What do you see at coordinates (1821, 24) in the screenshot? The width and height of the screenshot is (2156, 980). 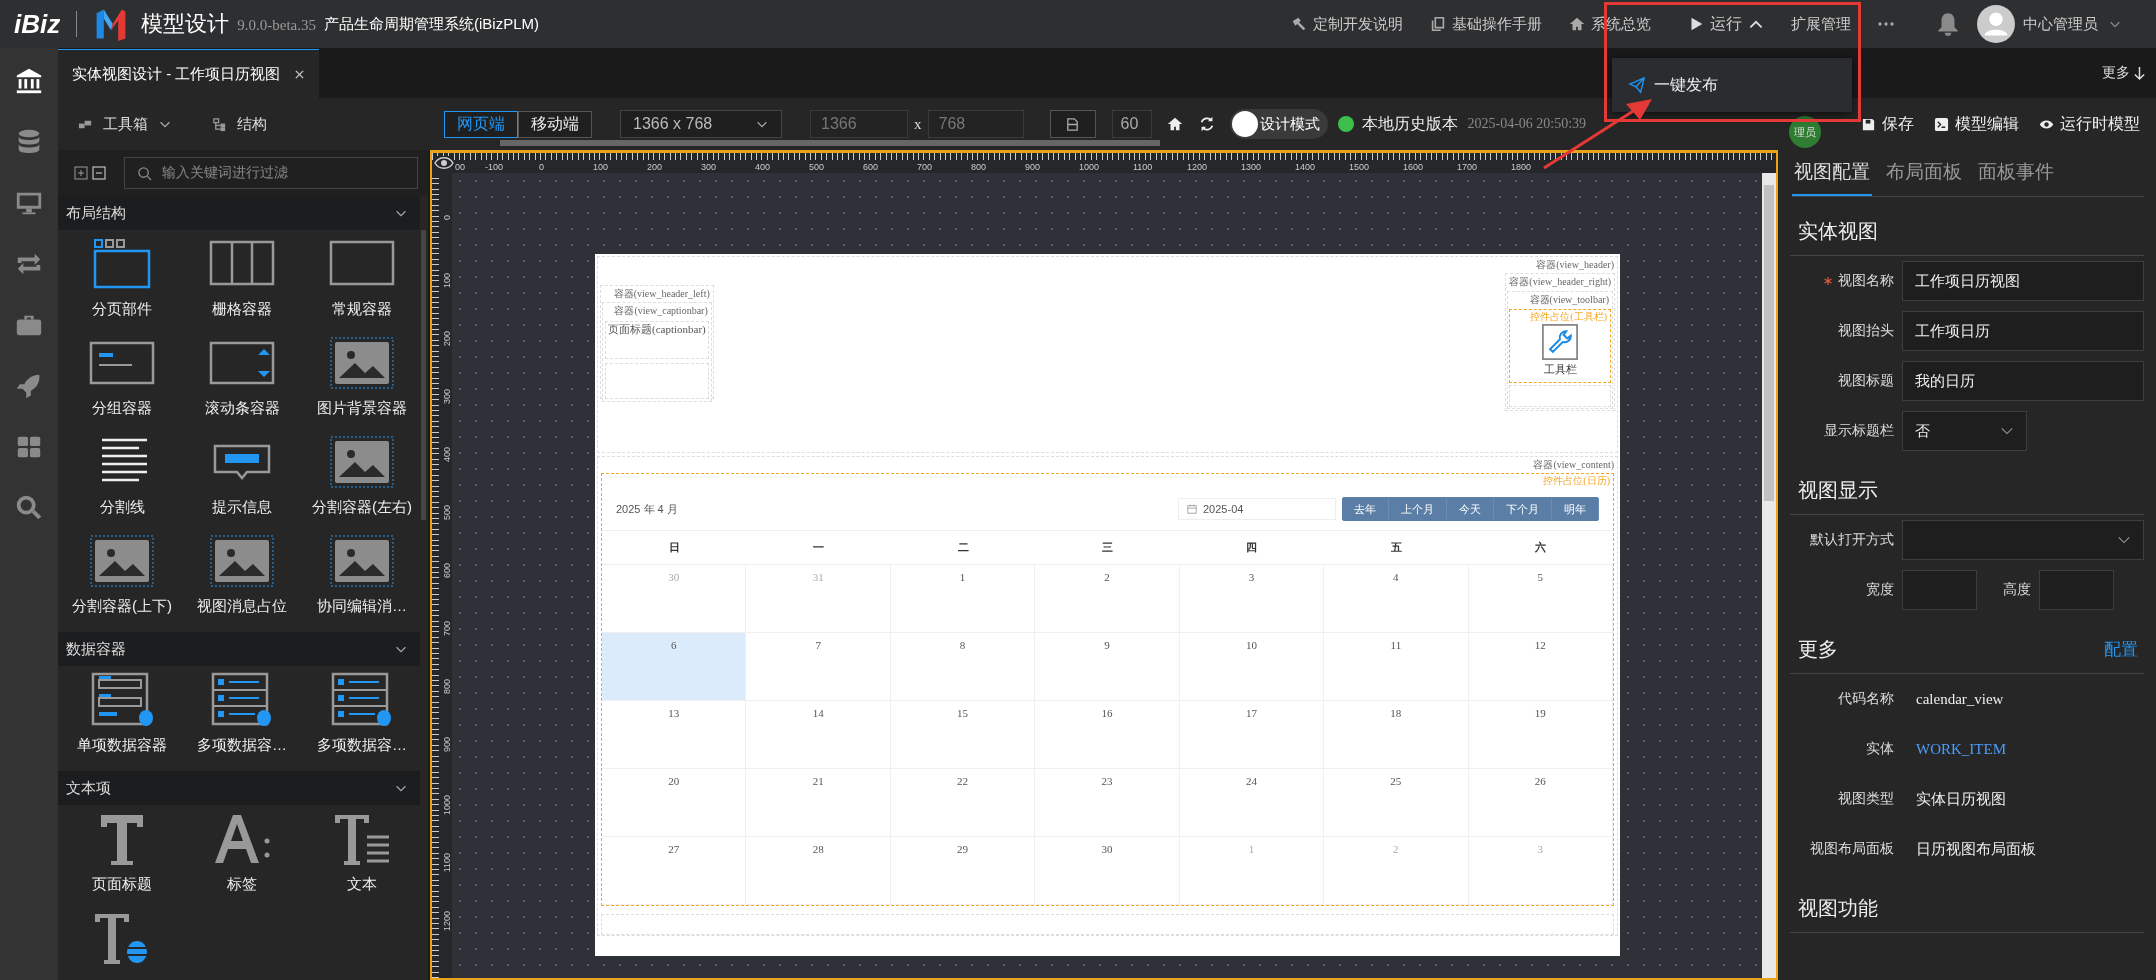 I see `top-nav-link: 扩展管理` at bounding box center [1821, 24].